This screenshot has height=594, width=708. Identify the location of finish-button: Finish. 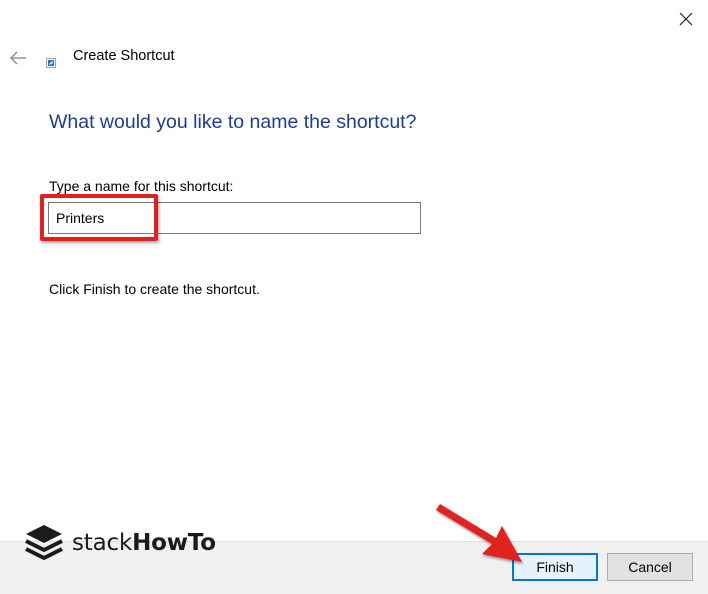
(555, 567).